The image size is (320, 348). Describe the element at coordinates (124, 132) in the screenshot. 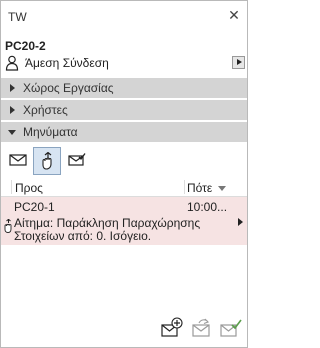

I see `section-messages: Μηνύματα` at that location.